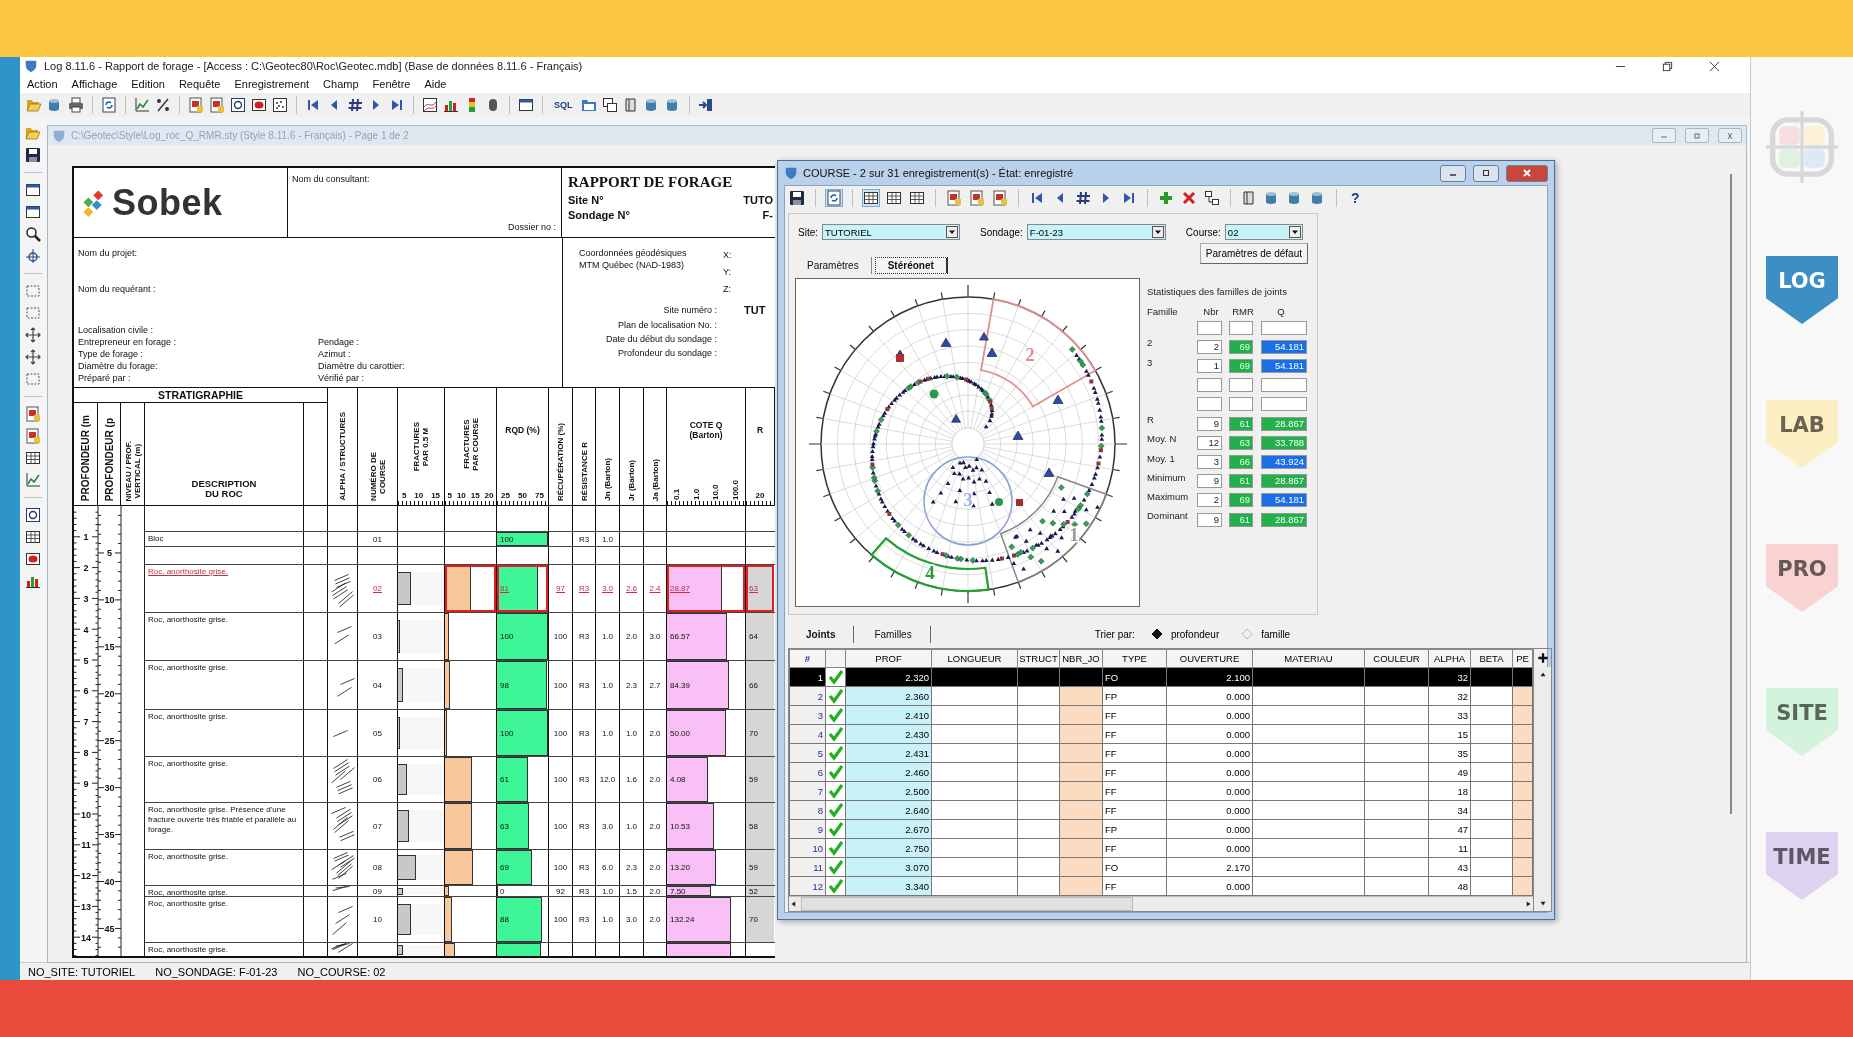 The height and width of the screenshot is (1037, 1853). What do you see at coordinates (1212, 198) in the screenshot?
I see `link-icon` at bounding box center [1212, 198].